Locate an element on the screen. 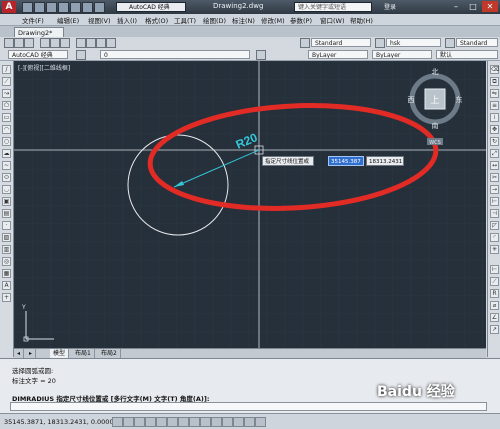 This screenshot has height=429, width=500. construction-line-icon: ⟋ is located at coordinates (6, 81).